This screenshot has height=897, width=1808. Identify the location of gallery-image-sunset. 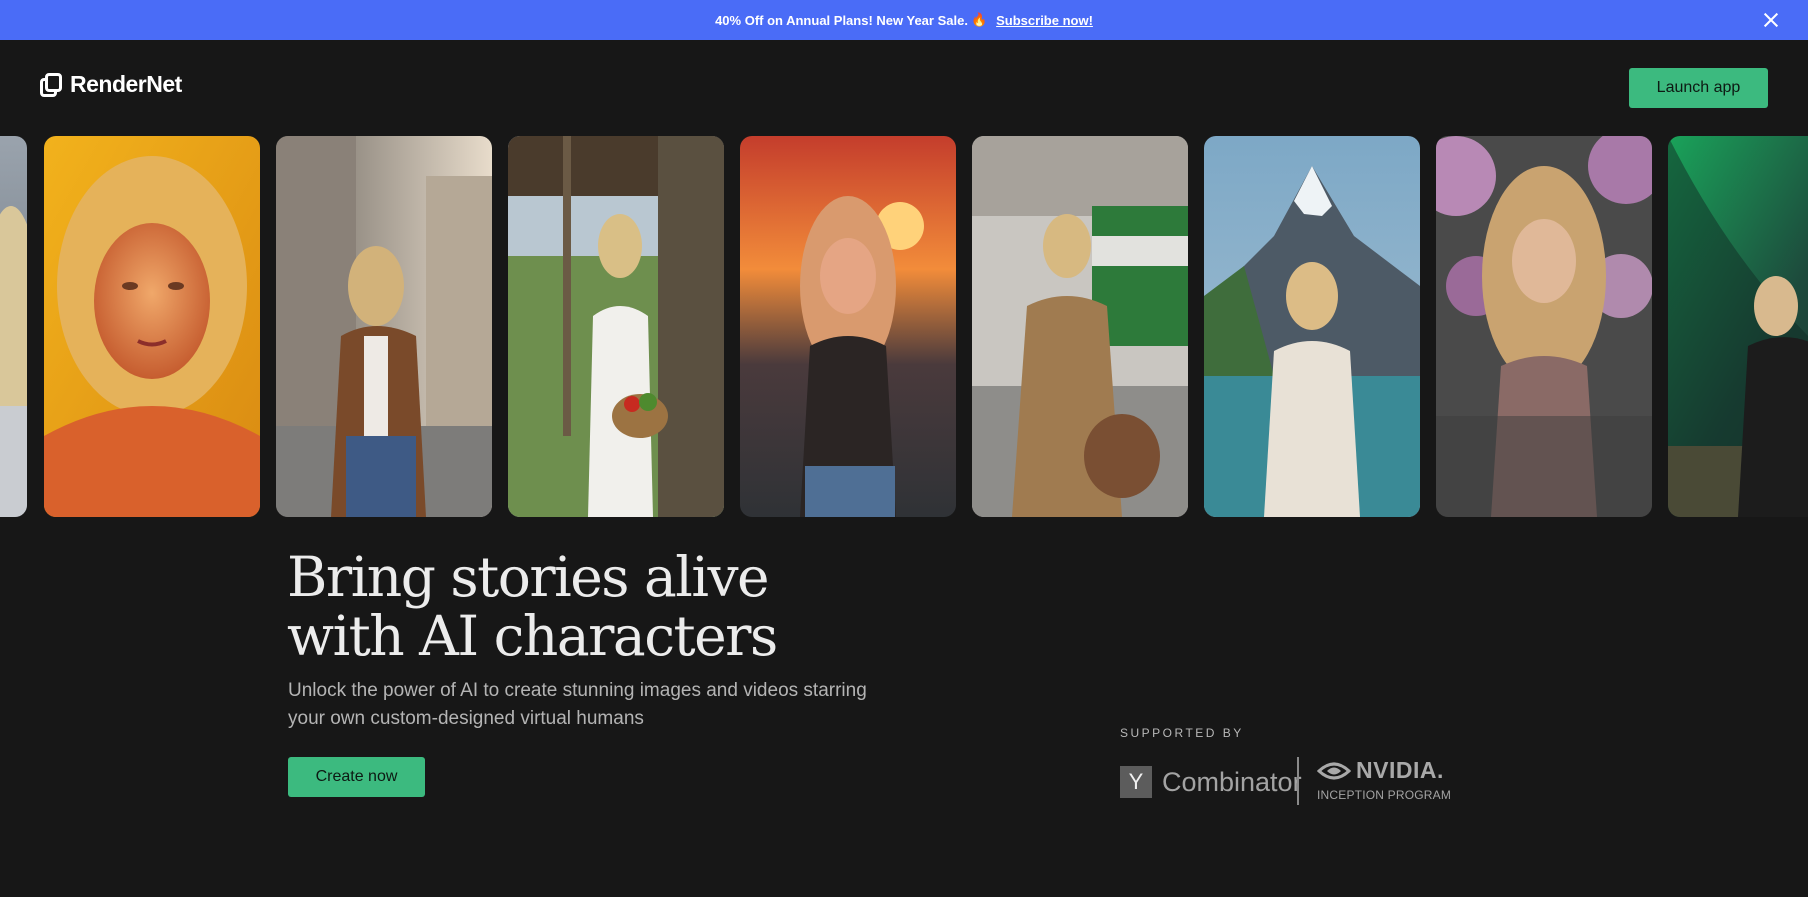
(848, 326).